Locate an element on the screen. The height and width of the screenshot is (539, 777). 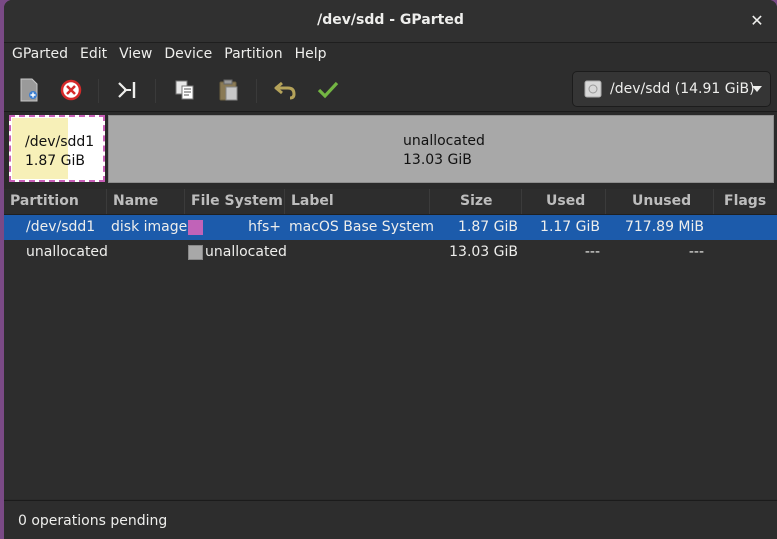
menu-edit: Edit is located at coordinates (93, 55).